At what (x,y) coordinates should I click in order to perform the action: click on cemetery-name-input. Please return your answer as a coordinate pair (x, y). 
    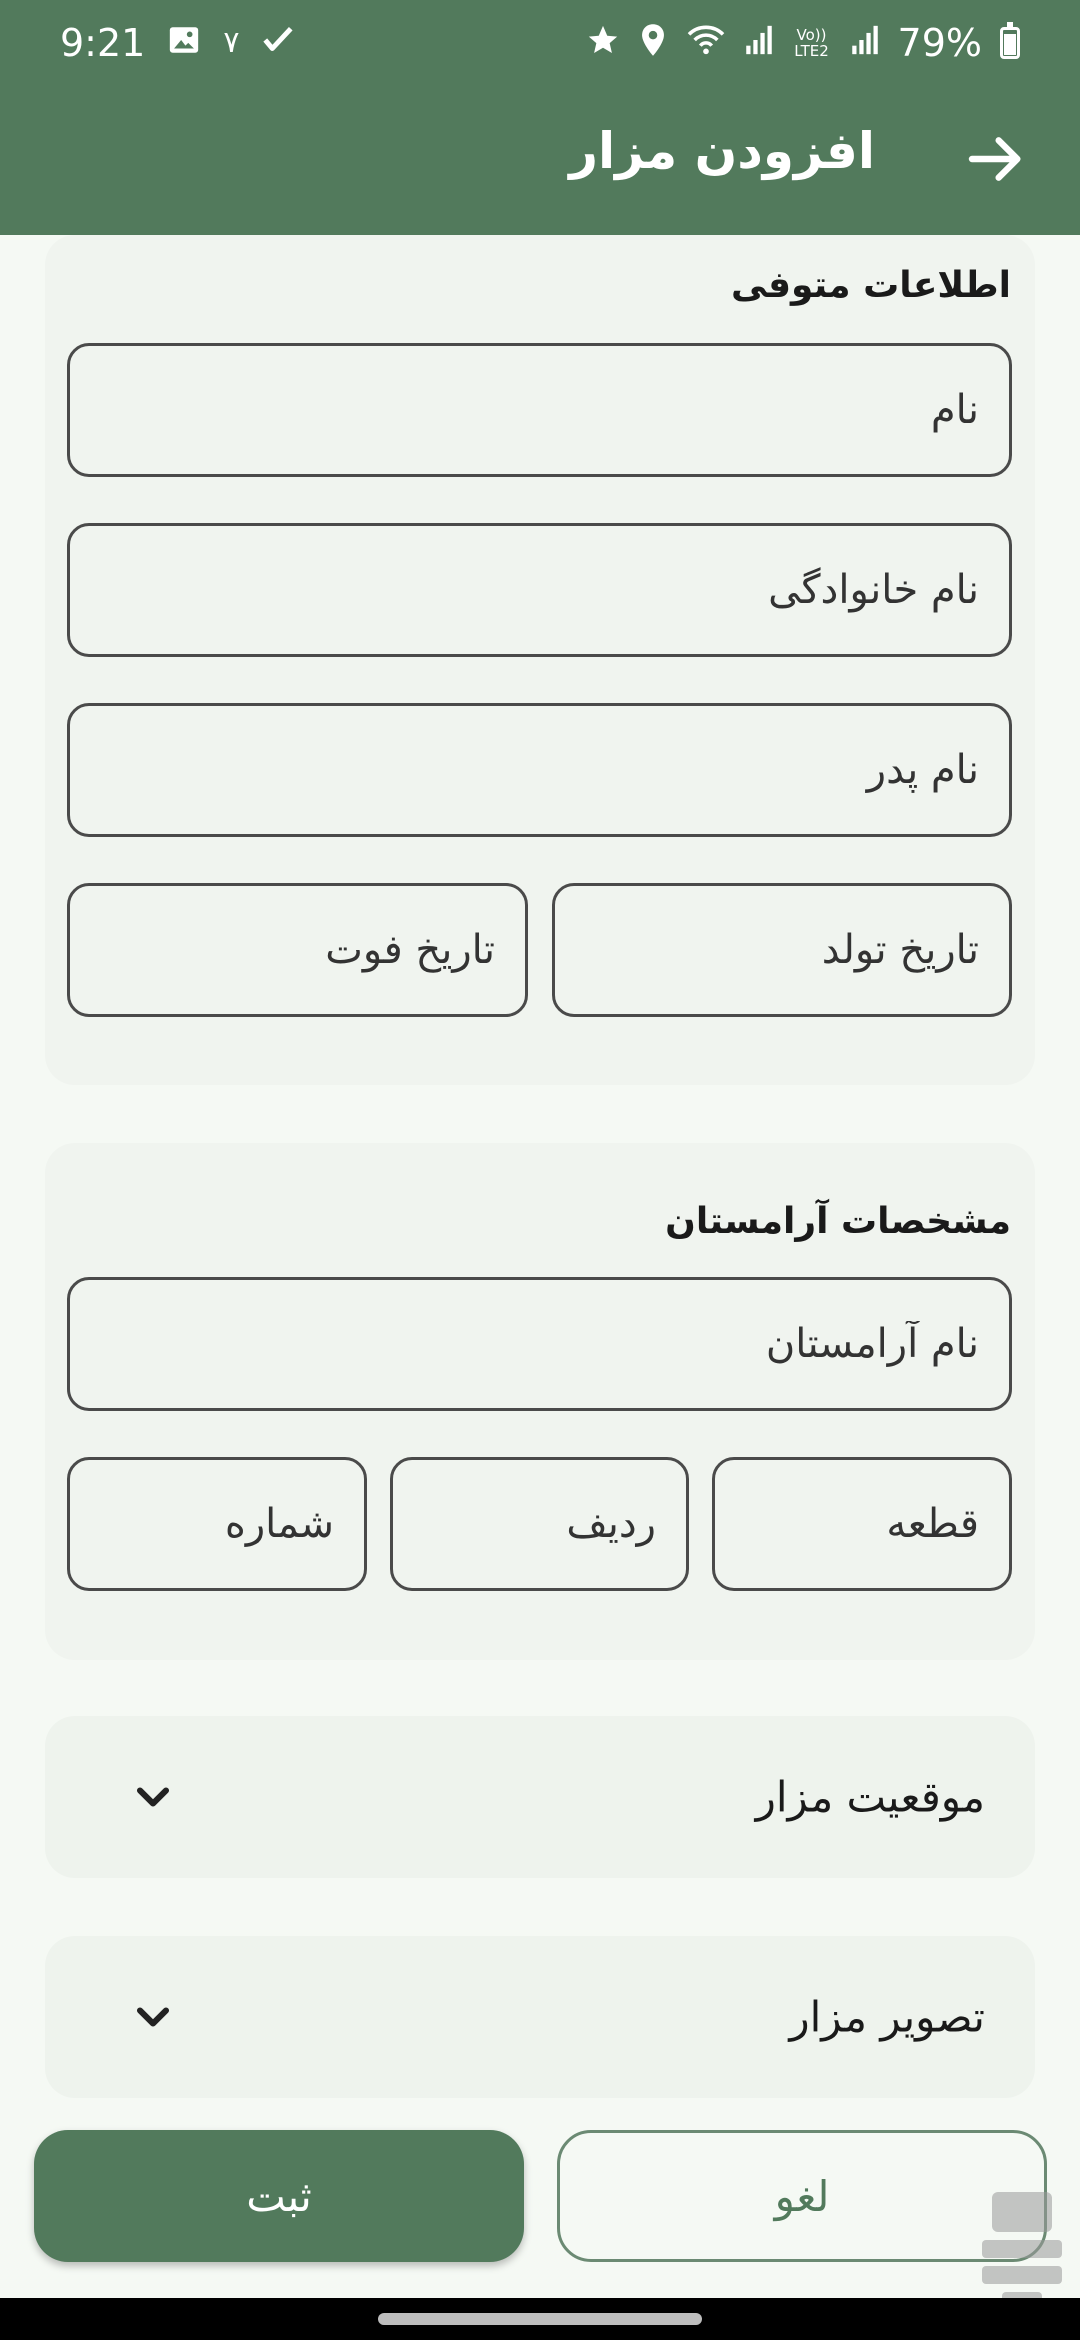
    Looking at the image, I should click on (539, 1344).